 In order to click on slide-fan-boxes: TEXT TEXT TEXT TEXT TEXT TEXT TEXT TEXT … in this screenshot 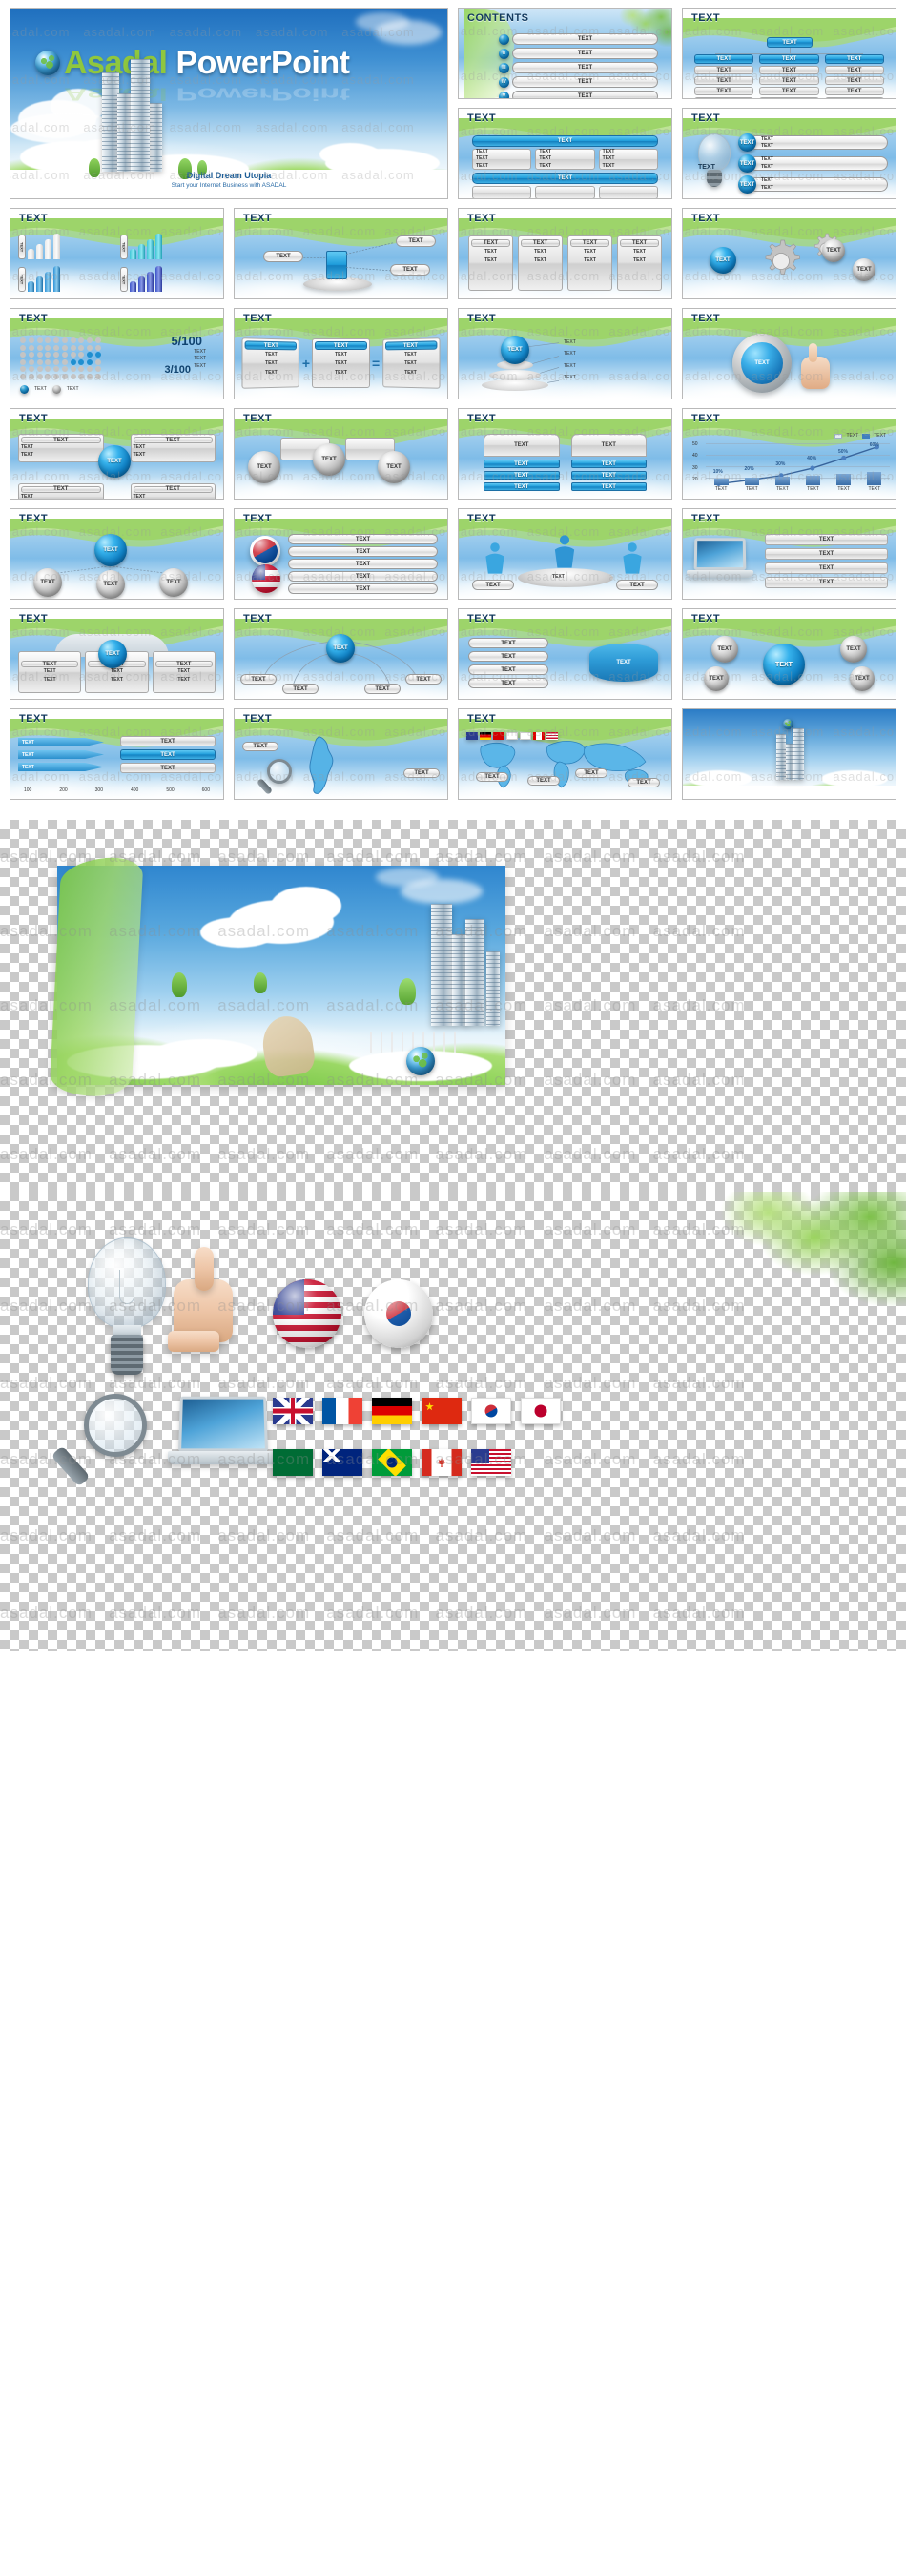, I will do `click(117, 654)`.